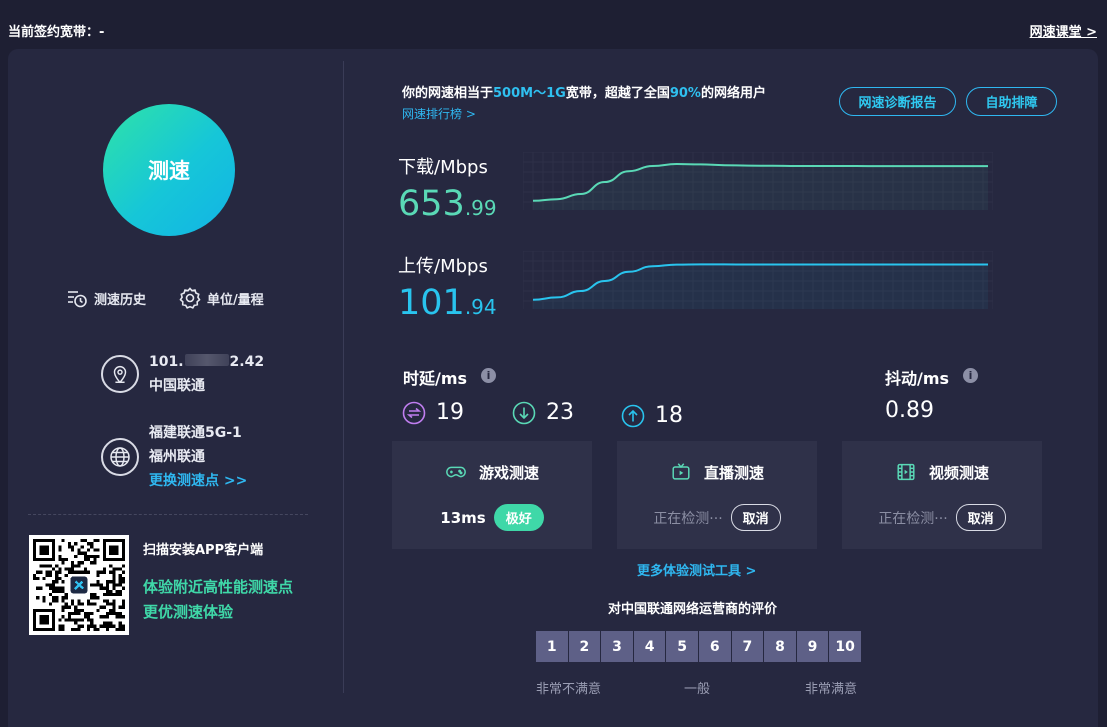 The height and width of the screenshot is (727, 1107). I want to click on summary-suffix: 的网络用户, so click(733, 93).